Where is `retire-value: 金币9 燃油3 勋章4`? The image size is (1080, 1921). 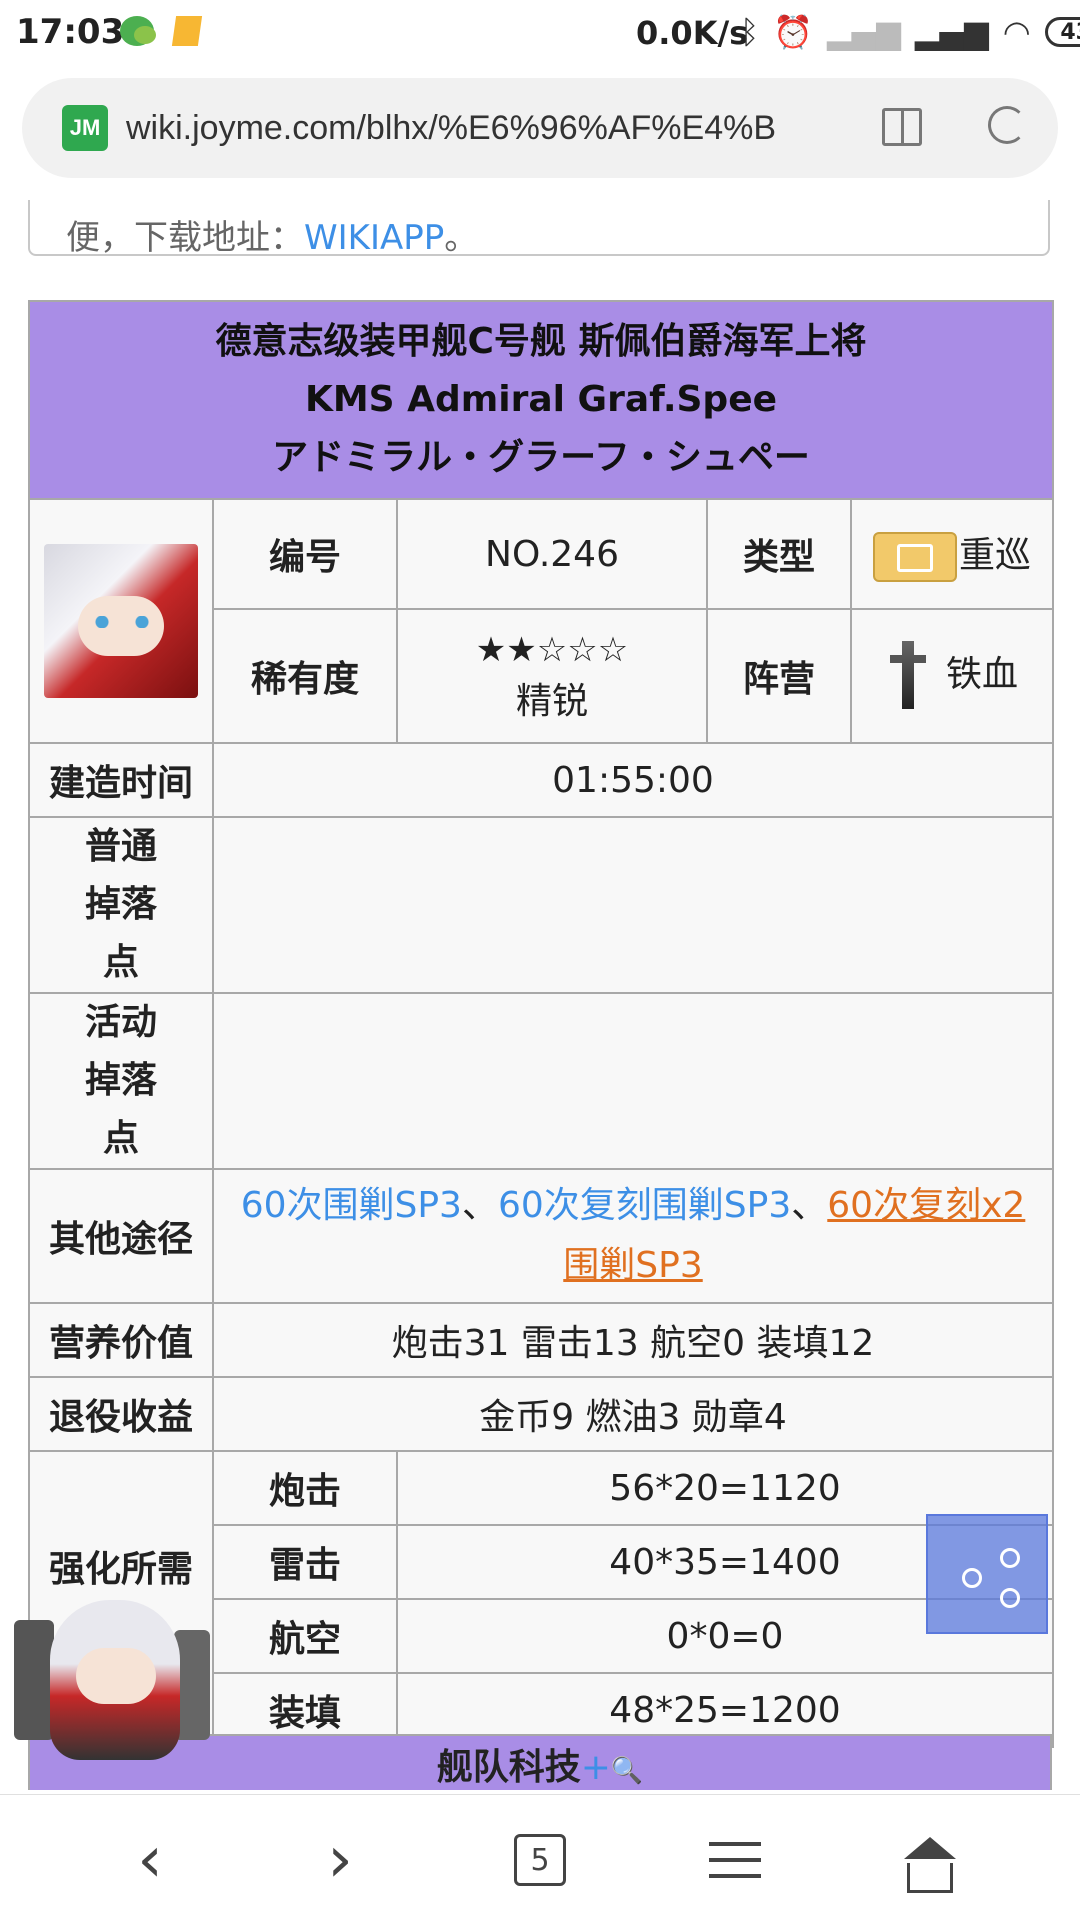
retire-value: 金币9 燃油3 勋章4 is located at coordinates (633, 1414).